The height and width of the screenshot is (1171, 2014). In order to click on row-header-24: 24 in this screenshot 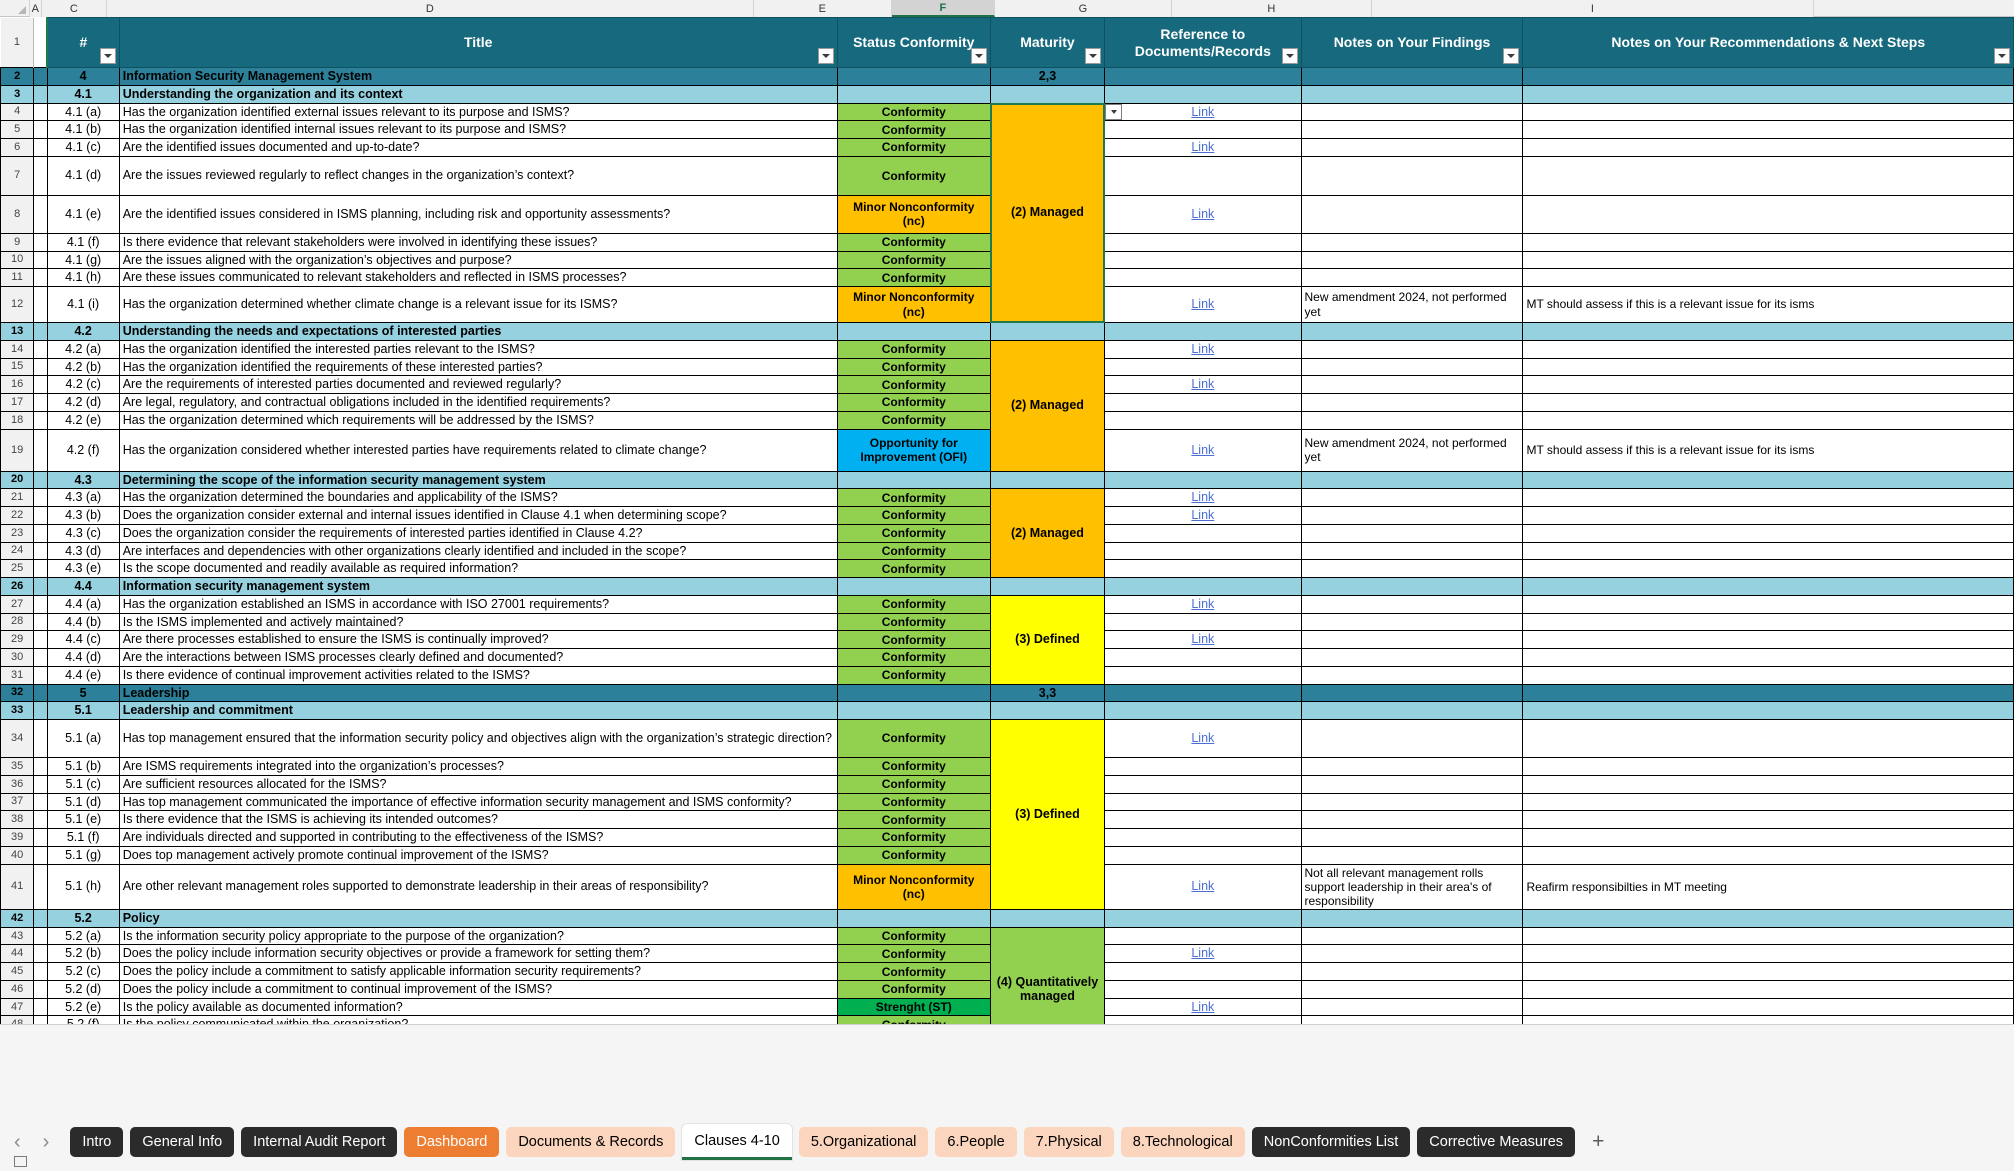, I will do `click(17, 551)`.